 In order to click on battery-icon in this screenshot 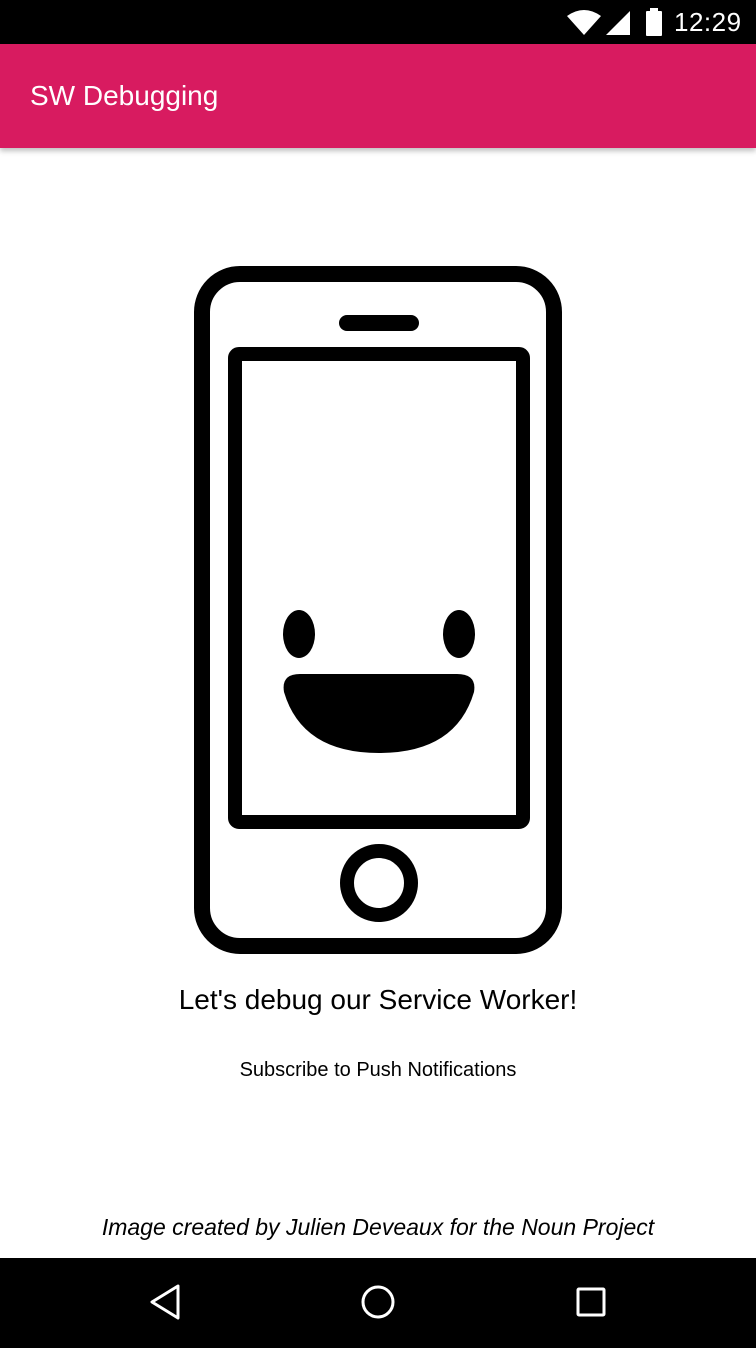, I will do `click(654, 22)`.